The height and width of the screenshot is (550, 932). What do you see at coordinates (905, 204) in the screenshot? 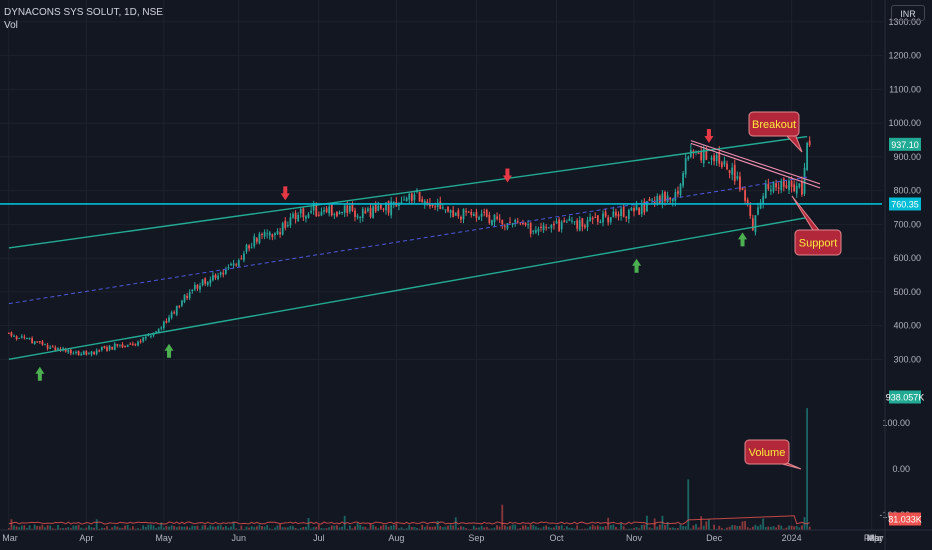
I see `price-tag-text: 760.35` at bounding box center [905, 204].